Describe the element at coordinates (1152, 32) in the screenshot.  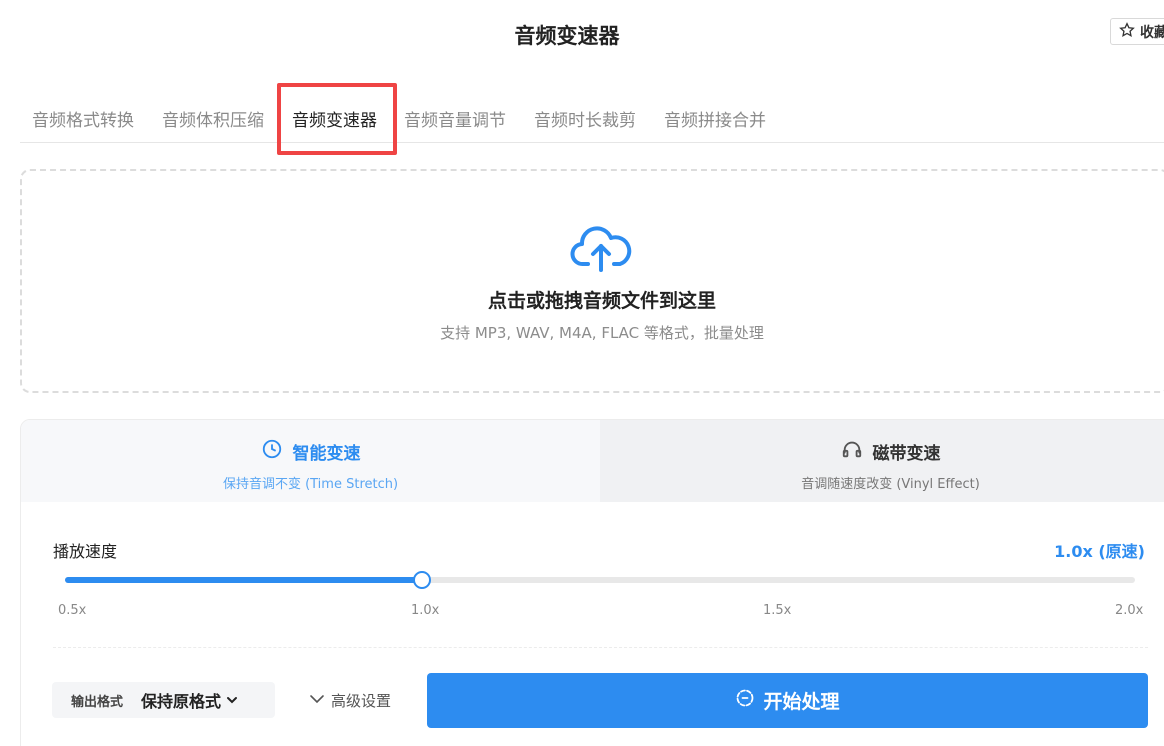
I see `favorite-label: 收藏` at that location.